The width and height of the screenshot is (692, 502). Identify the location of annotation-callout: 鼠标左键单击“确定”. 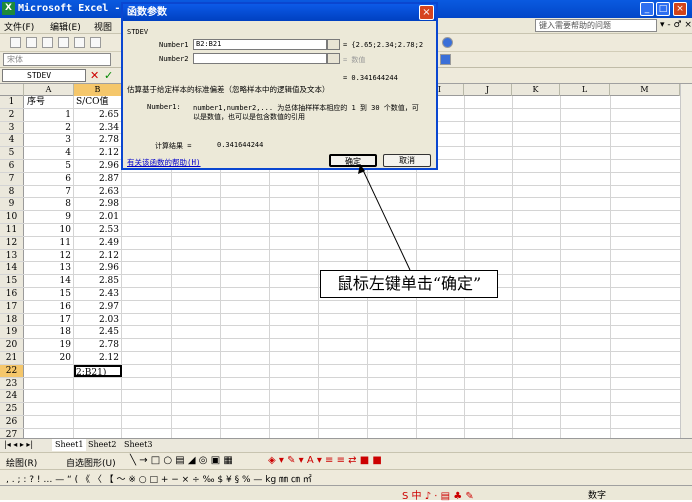
(409, 284).